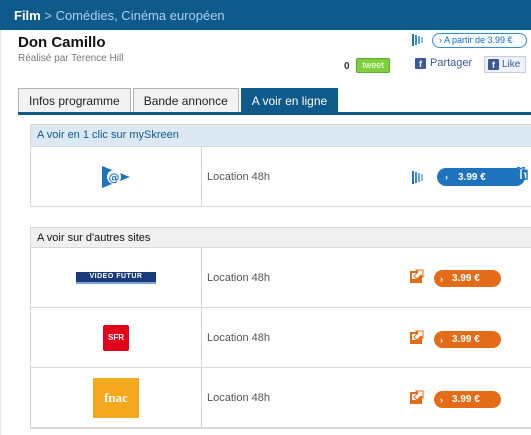  Describe the element at coordinates (289, 100) in the screenshot. I see `tab-a-voir-en-ligne: A voir en ligne` at that location.